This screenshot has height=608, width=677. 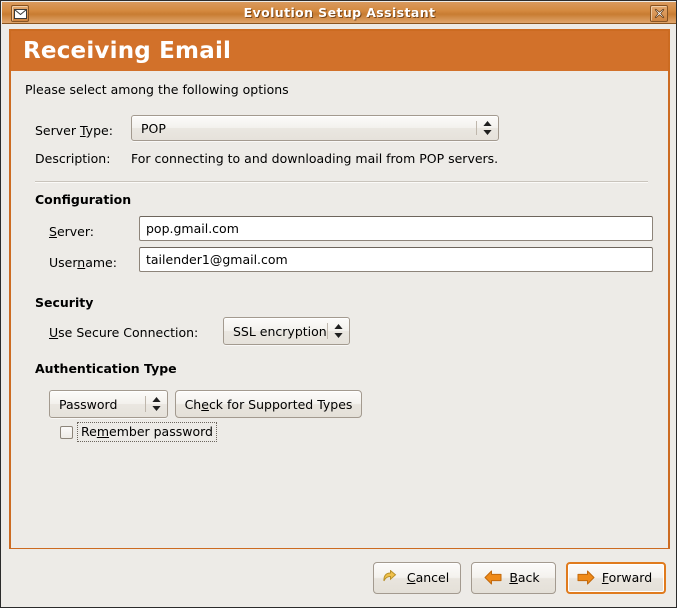 I want to click on auth-type-combo: Password, so click(x=108, y=404).